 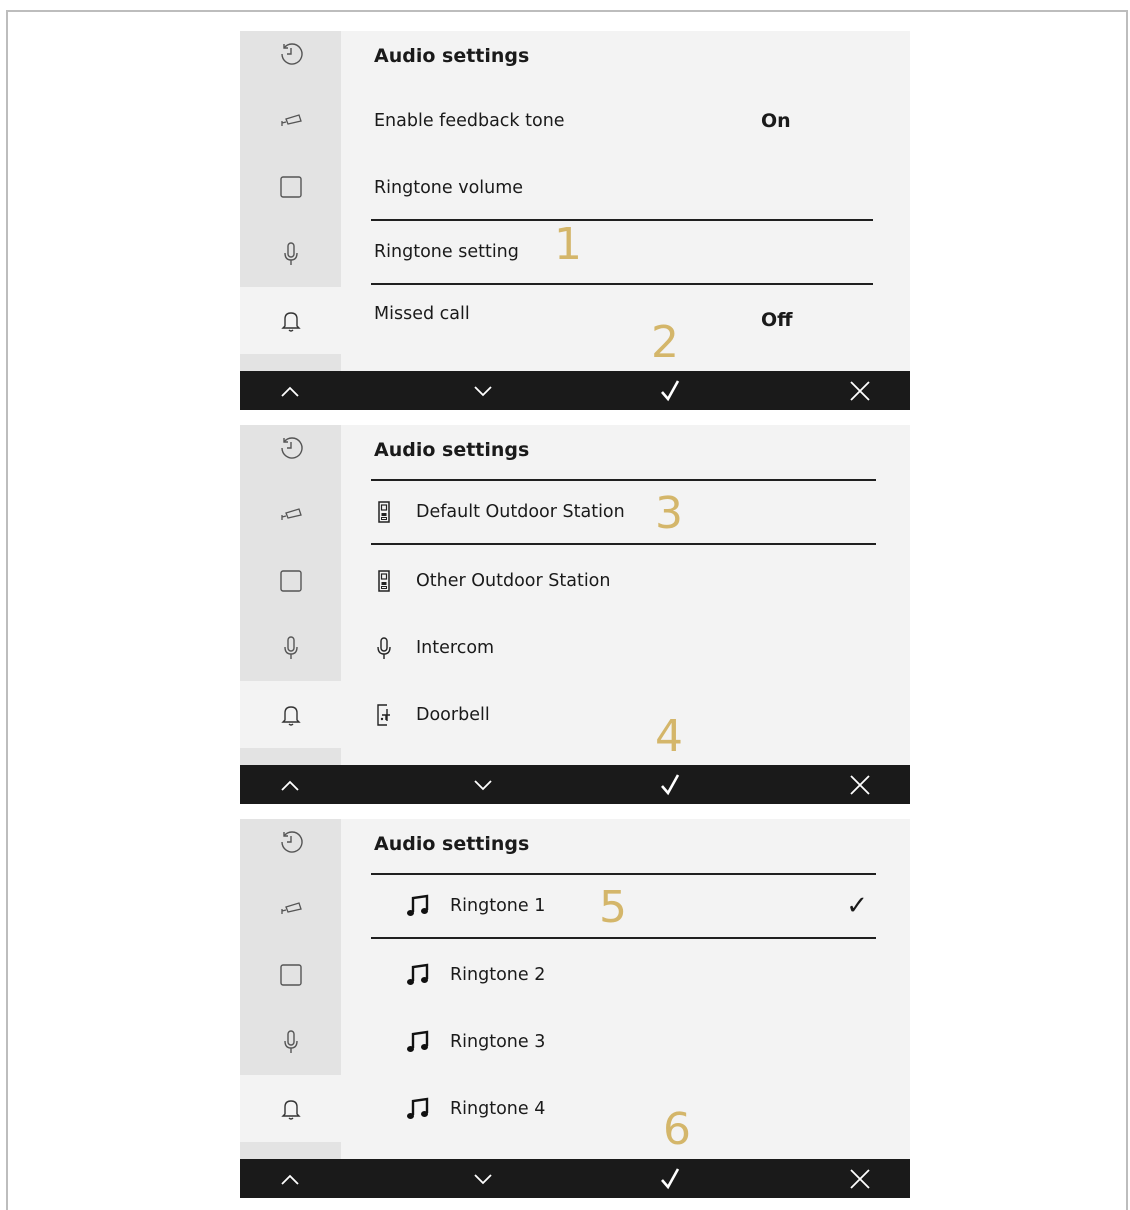 What do you see at coordinates (623, 121) in the screenshot?
I see `list-item-feedback-tone: Enable feedback tone On` at bounding box center [623, 121].